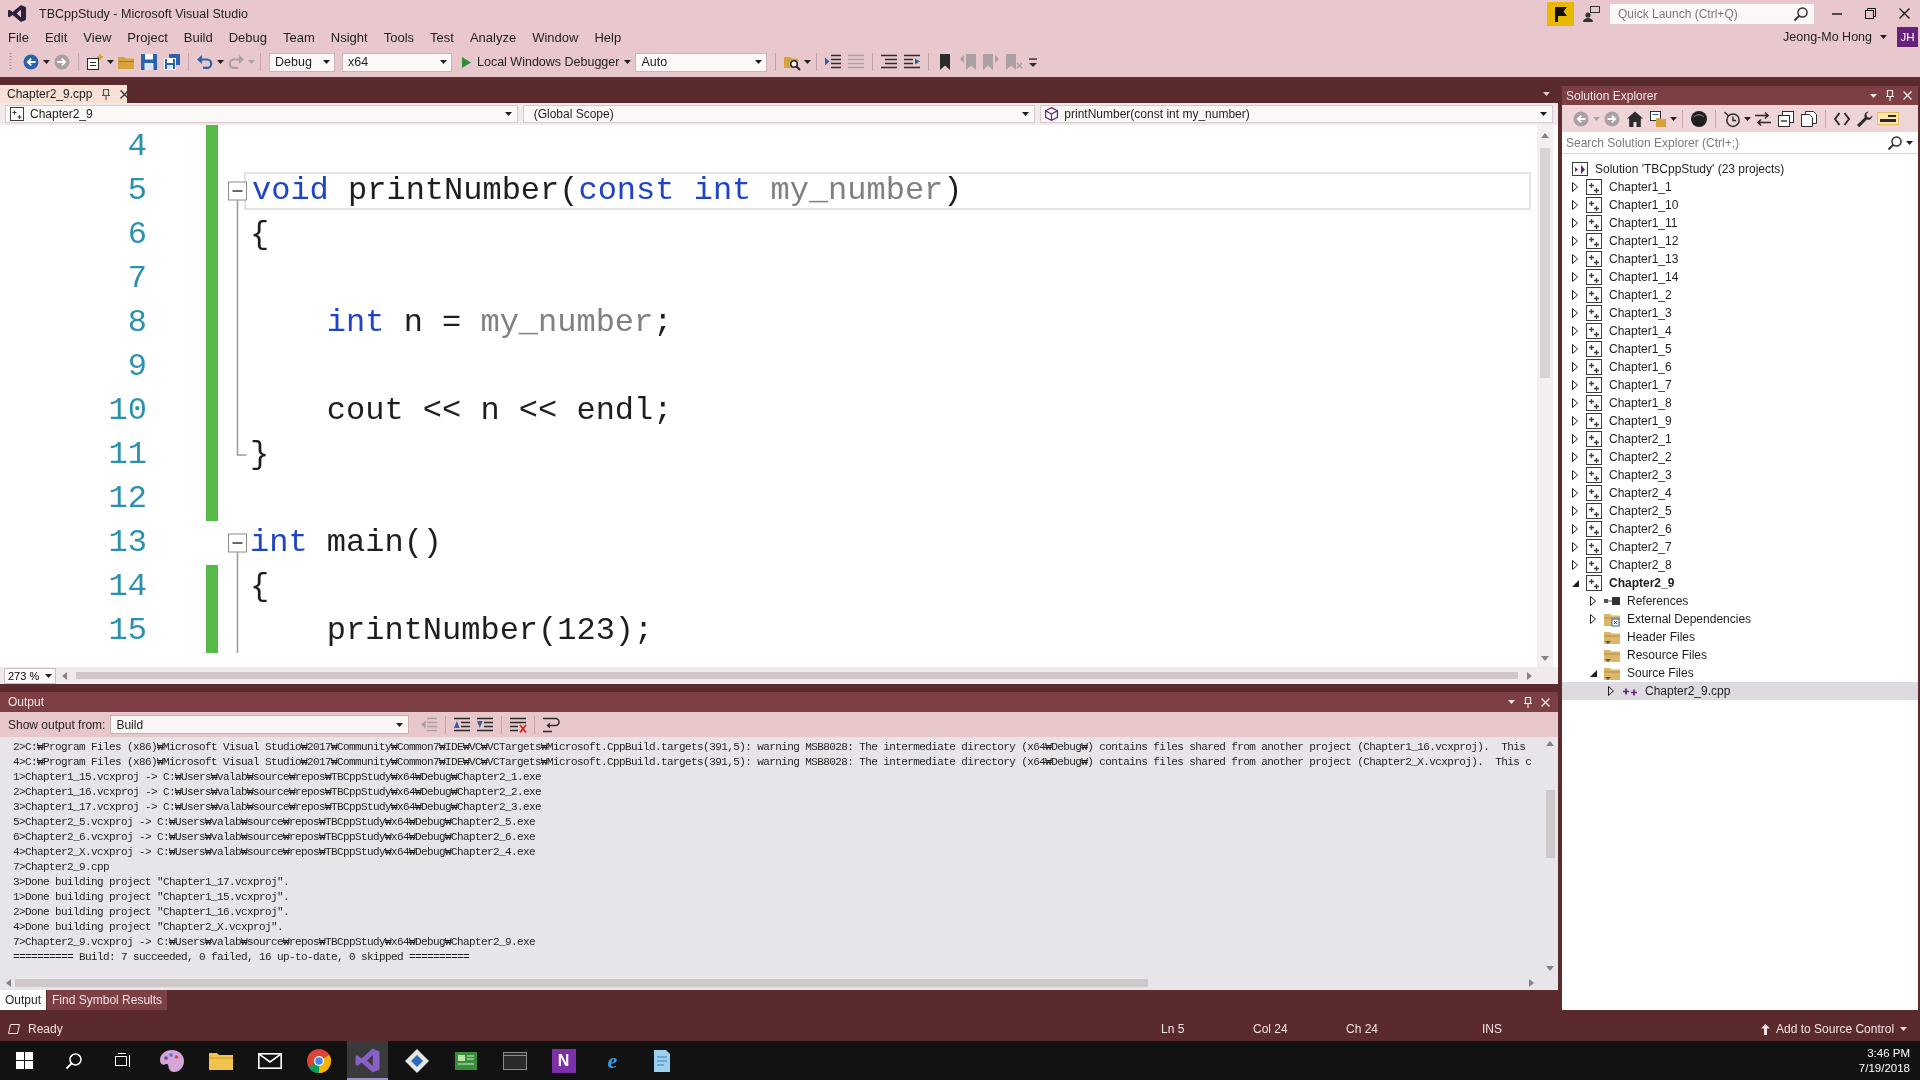 The height and width of the screenshot is (1080, 1920). What do you see at coordinates (442, 37) in the screenshot?
I see `menu-item: Test` at bounding box center [442, 37].